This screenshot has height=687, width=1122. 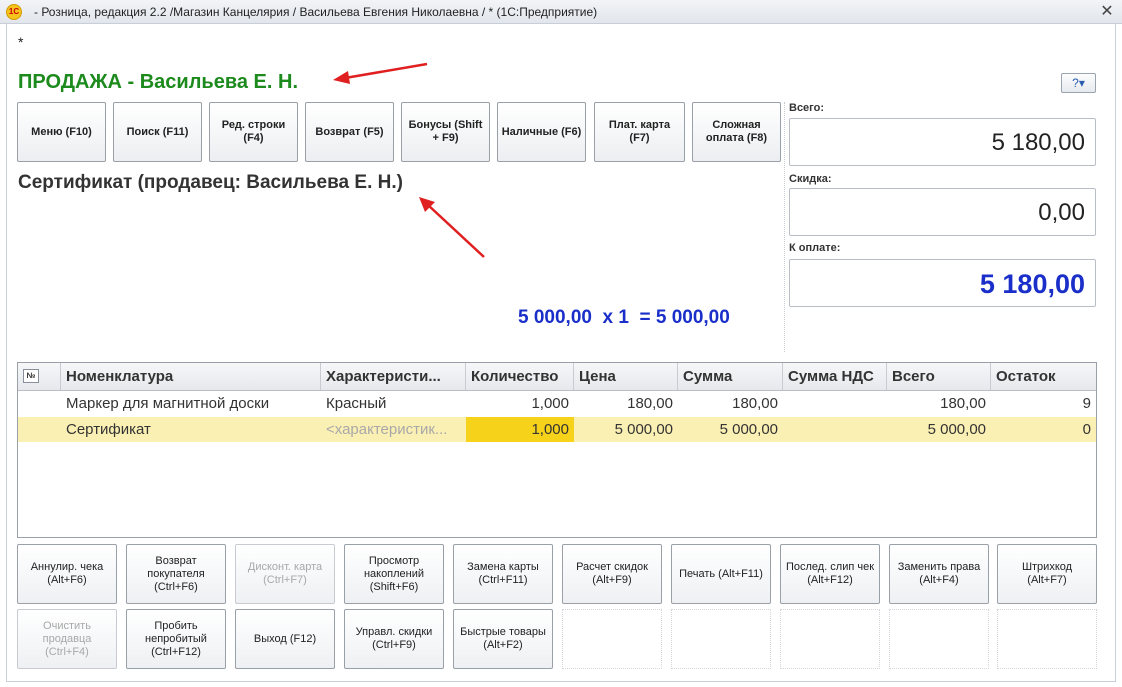 What do you see at coordinates (503, 574) in the screenshot?
I see `replace-card-button: Замена карты (Ctrl+F11)` at bounding box center [503, 574].